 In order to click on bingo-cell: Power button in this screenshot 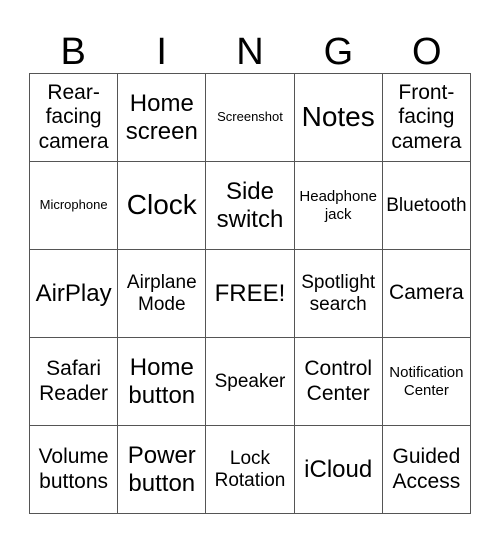, I will do `click(162, 470)`.